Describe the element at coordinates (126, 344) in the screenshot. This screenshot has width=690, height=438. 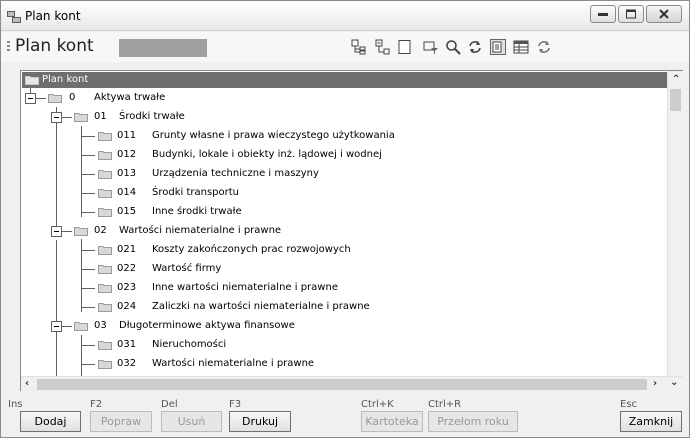
I see `account-code: 031` at that location.